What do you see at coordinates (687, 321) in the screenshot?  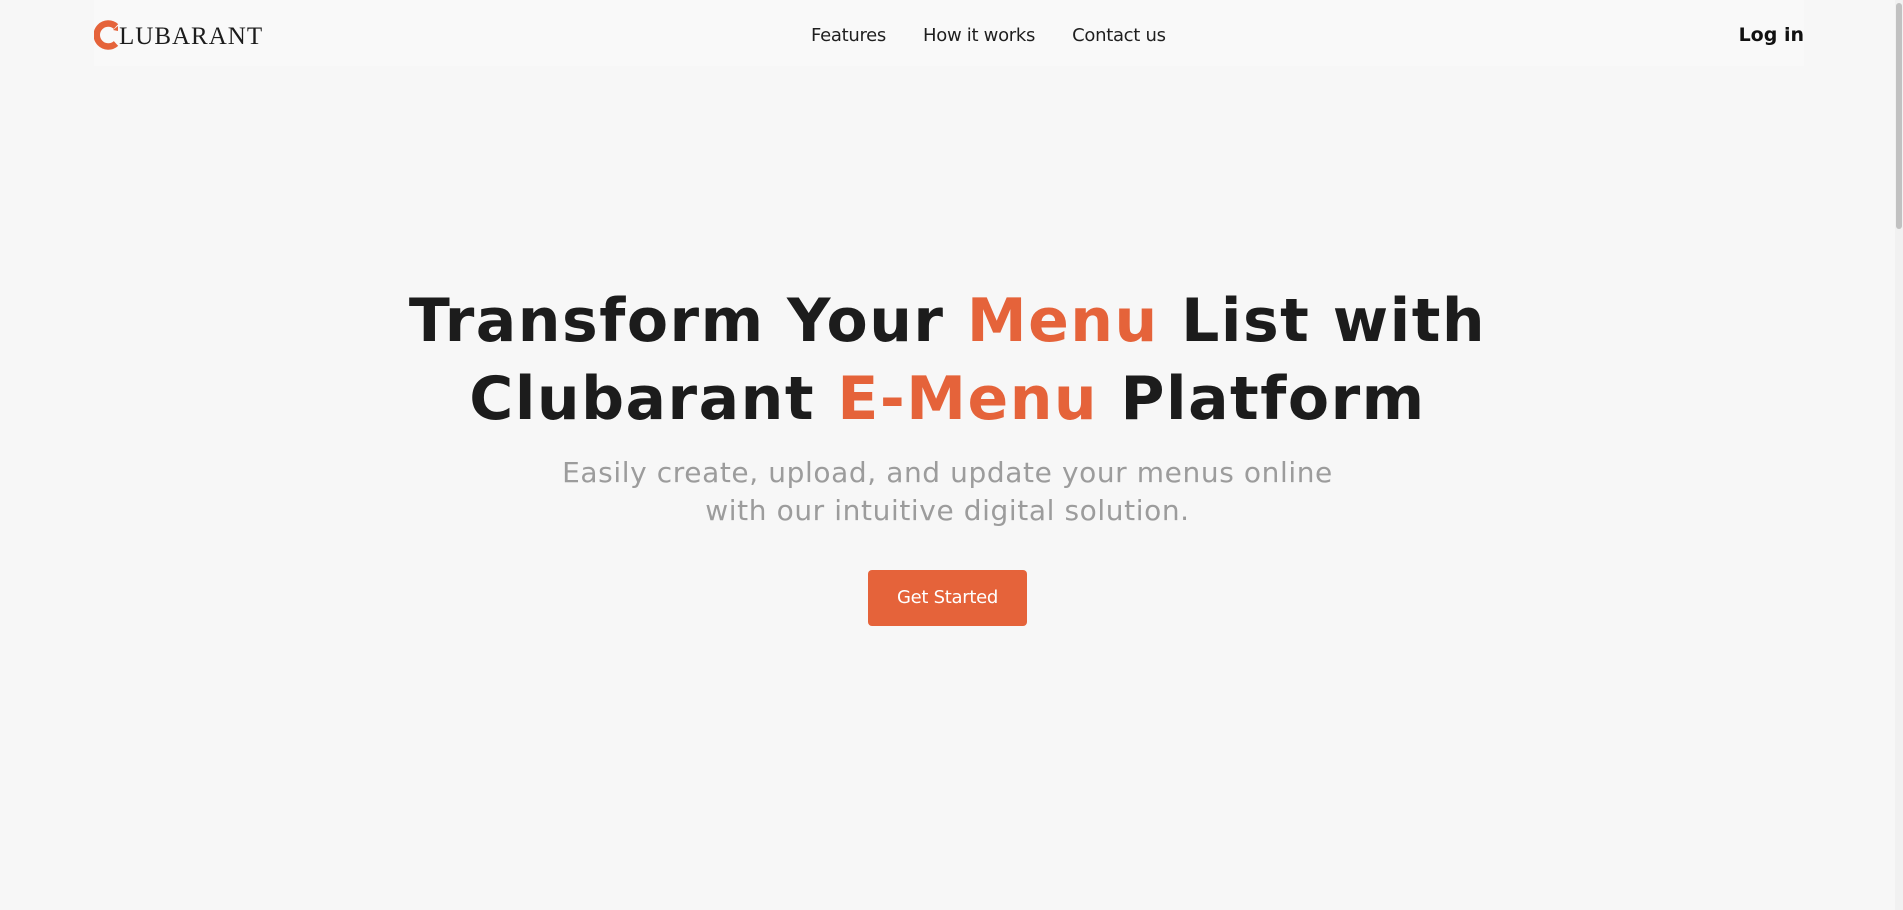 I see `hero-title-text: Transform Your` at bounding box center [687, 321].